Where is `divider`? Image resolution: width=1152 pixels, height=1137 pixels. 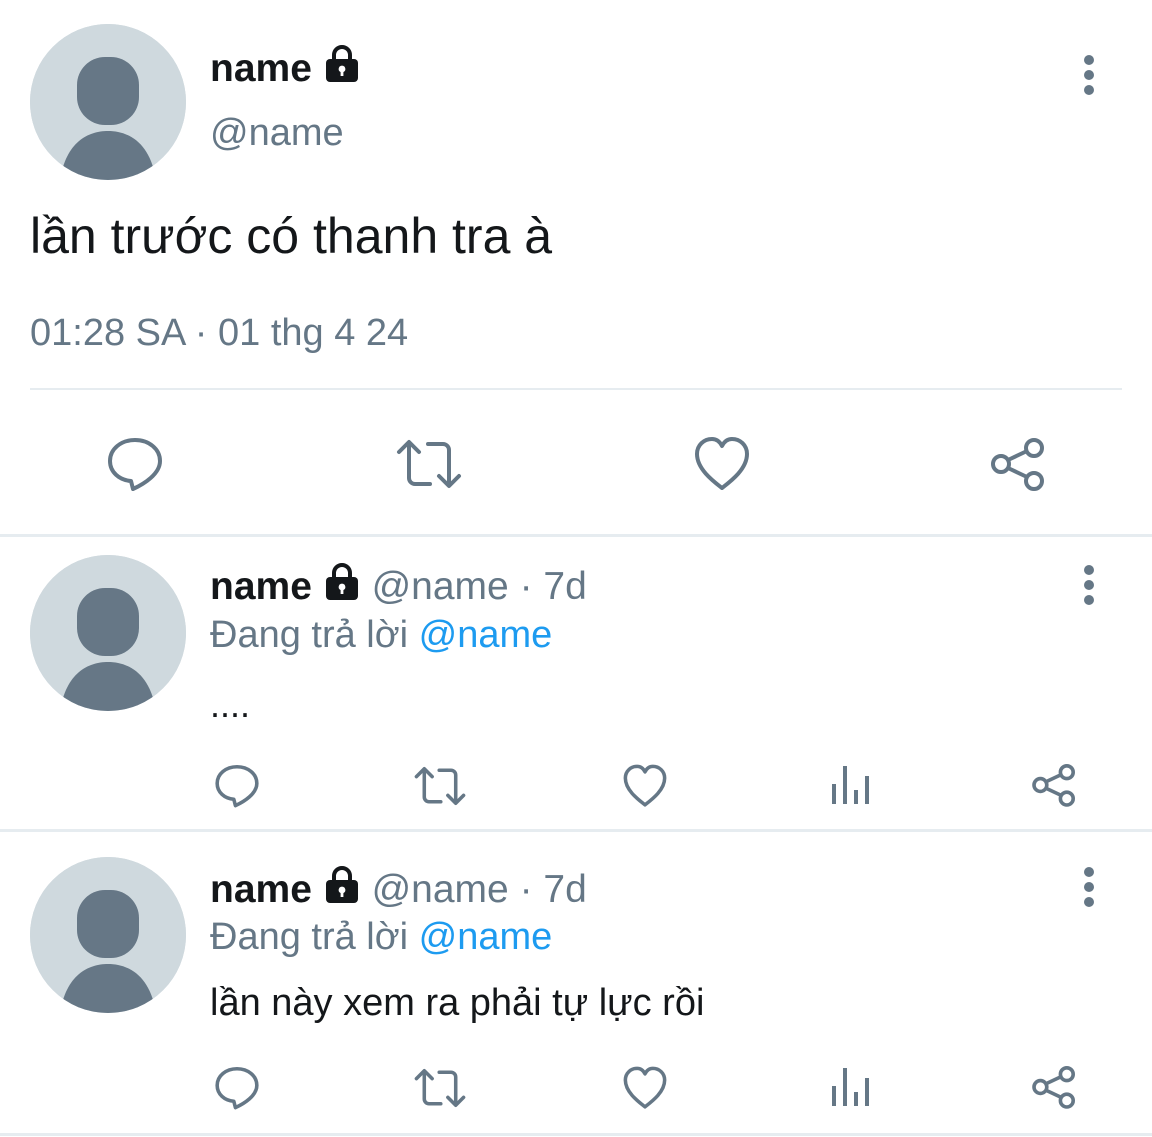
divider is located at coordinates (576, 389).